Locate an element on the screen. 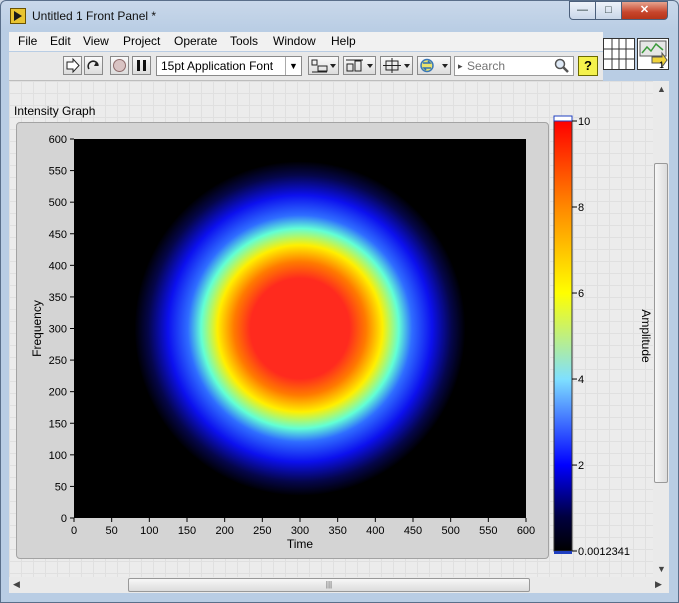 This screenshot has height=603, width=679. horizontal-scroll-thumb: ||| is located at coordinates (329, 585).